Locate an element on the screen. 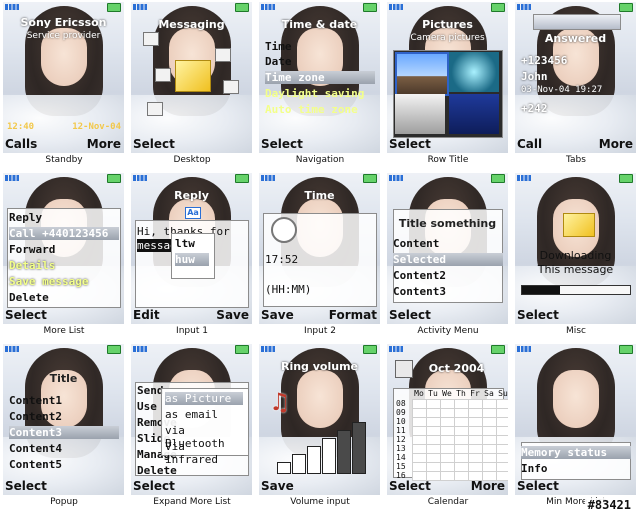 Image resolution: width=640 pixels, height=514 pixels. menu-item-selected: Call +440123456 is located at coordinates (64, 233).